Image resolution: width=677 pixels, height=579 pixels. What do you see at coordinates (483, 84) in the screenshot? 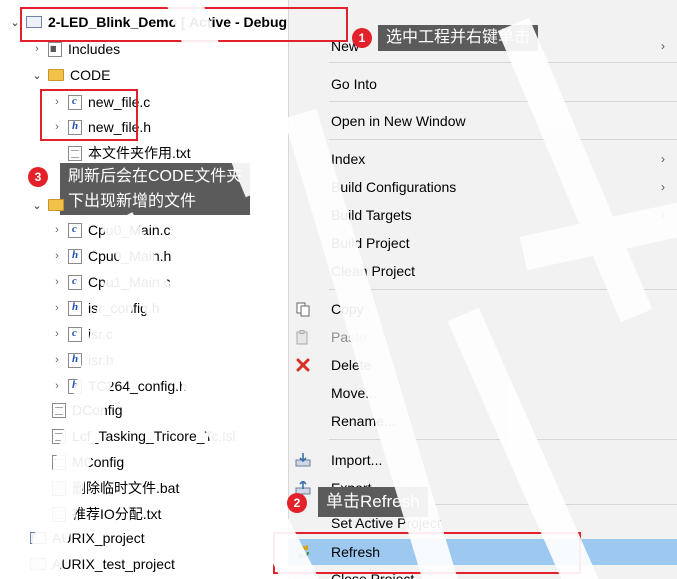
I see `menu-item-go-into: Go Into` at bounding box center [483, 84].